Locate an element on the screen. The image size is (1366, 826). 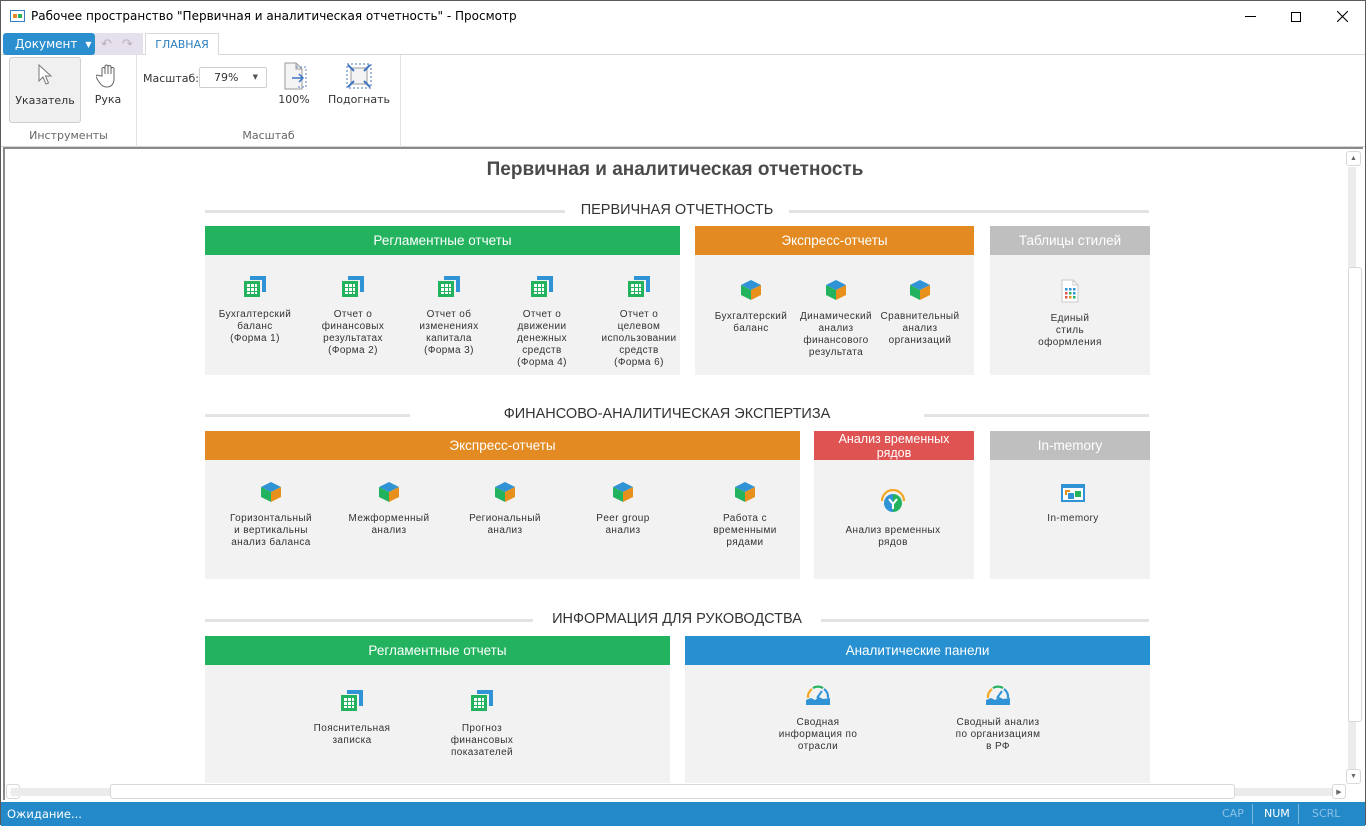
hand-tool-label: Рука is located at coordinates (108, 99).